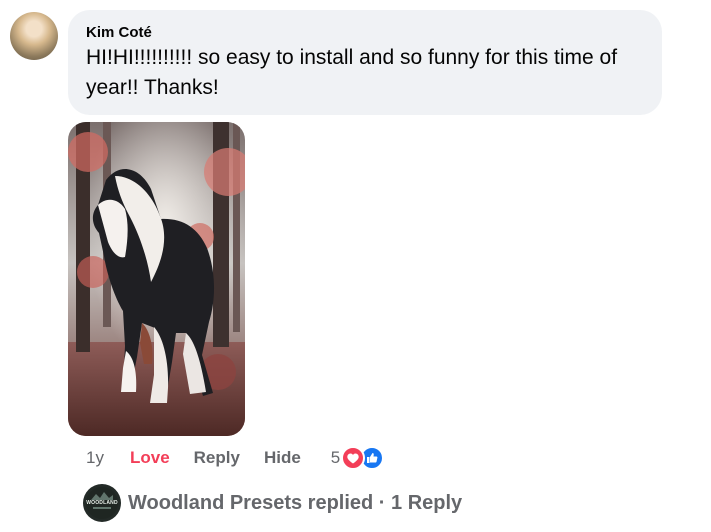 The width and height of the screenshot is (711, 532). Describe the element at coordinates (217, 458) in the screenshot. I see `reply-button: Reply` at that location.